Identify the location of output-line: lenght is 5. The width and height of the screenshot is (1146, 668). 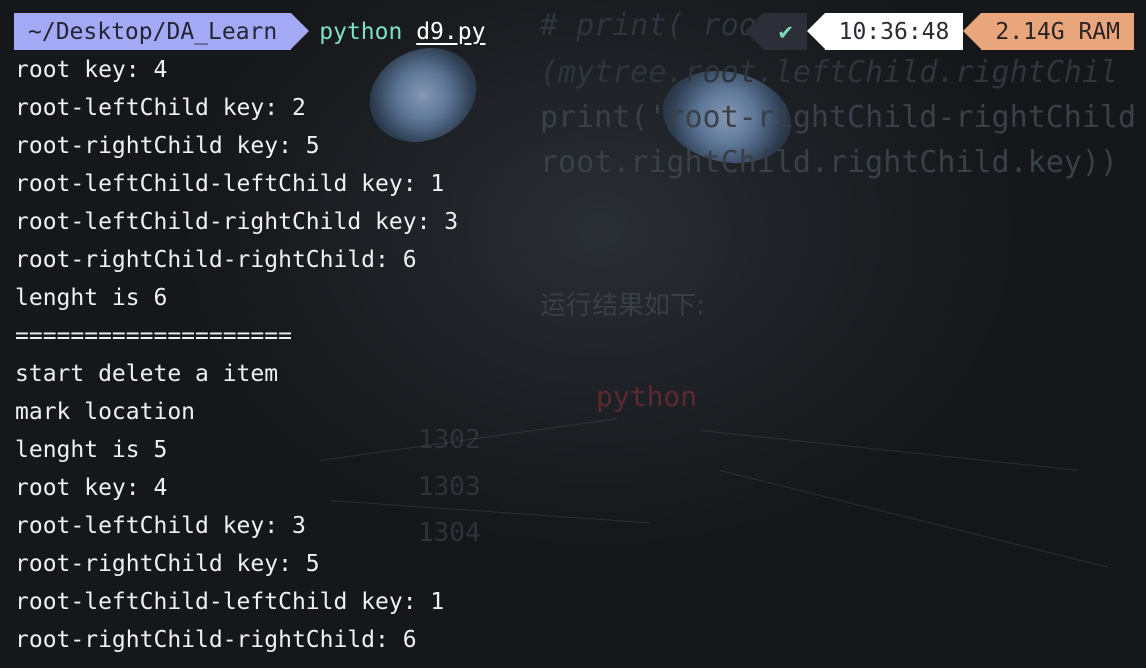
(91, 450).